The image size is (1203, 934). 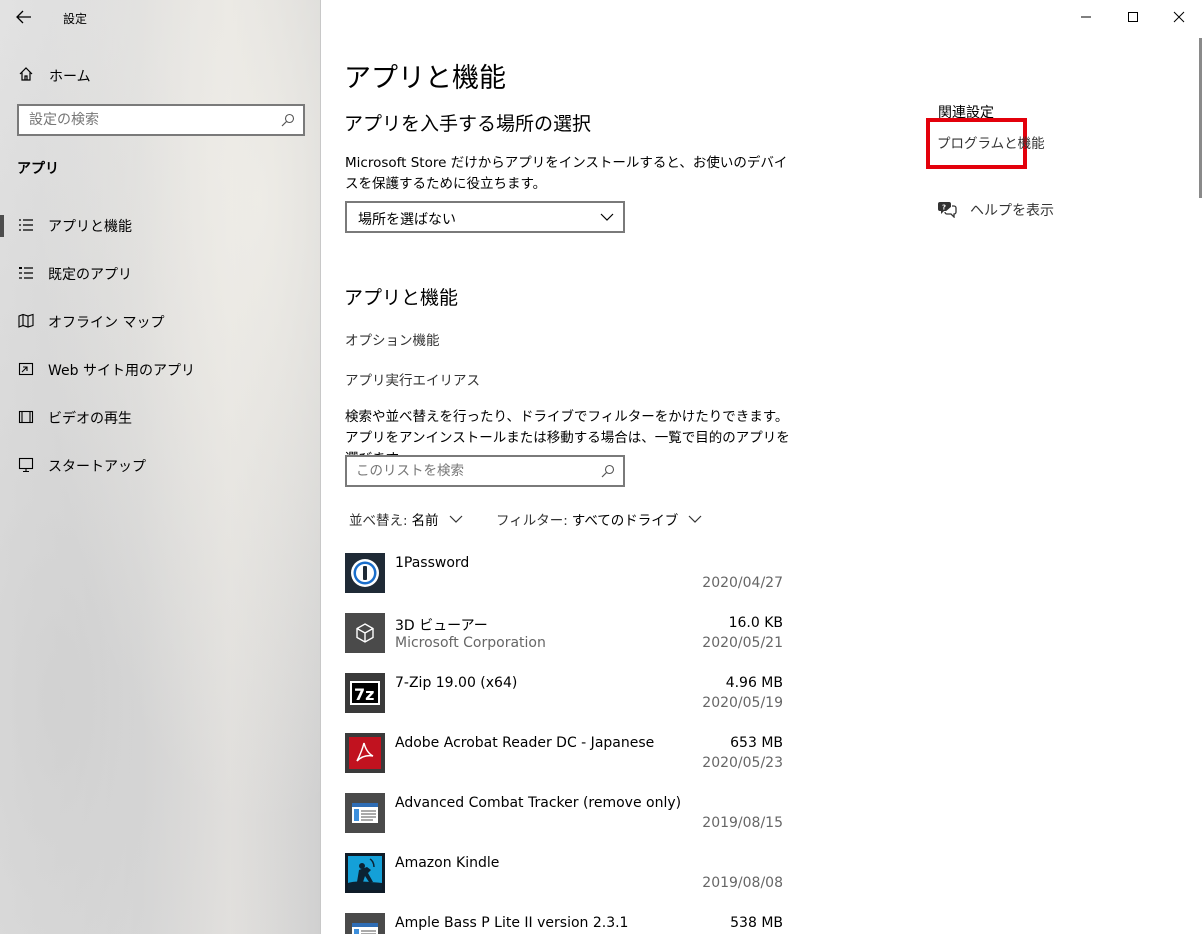 I want to click on app-name: Amazon Kindle, so click(x=447, y=863).